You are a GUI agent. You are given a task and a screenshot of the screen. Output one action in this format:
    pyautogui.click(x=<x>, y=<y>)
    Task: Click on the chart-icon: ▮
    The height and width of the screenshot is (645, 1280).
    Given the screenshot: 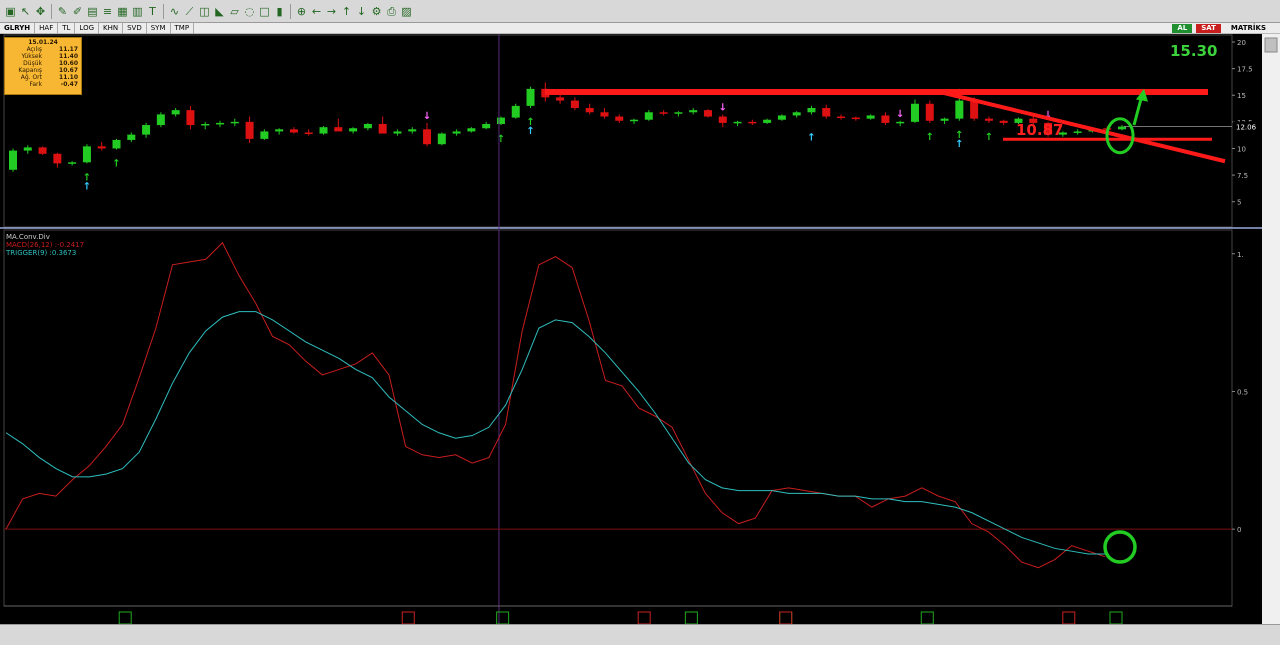 What is the action you would take?
    pyautogui.click(x=279, y=11)
    